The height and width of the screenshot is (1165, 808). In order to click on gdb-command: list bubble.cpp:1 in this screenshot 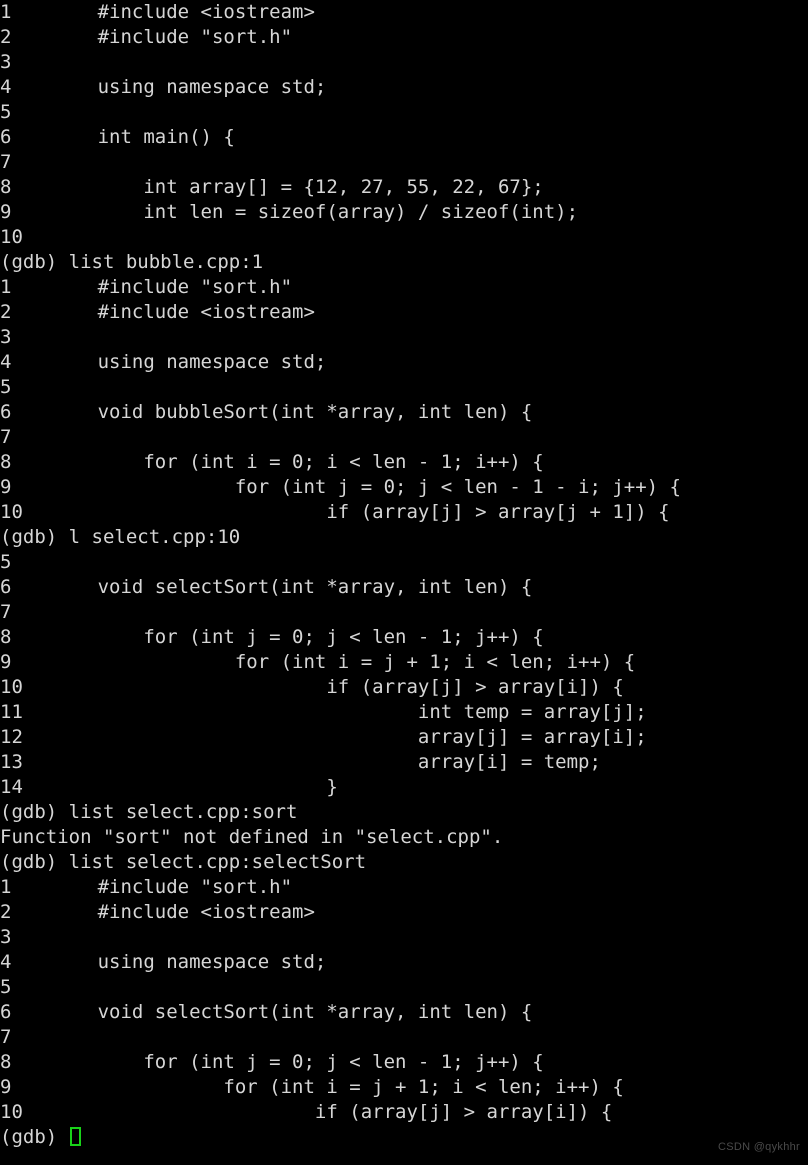, I will do `click(166, 262)`.